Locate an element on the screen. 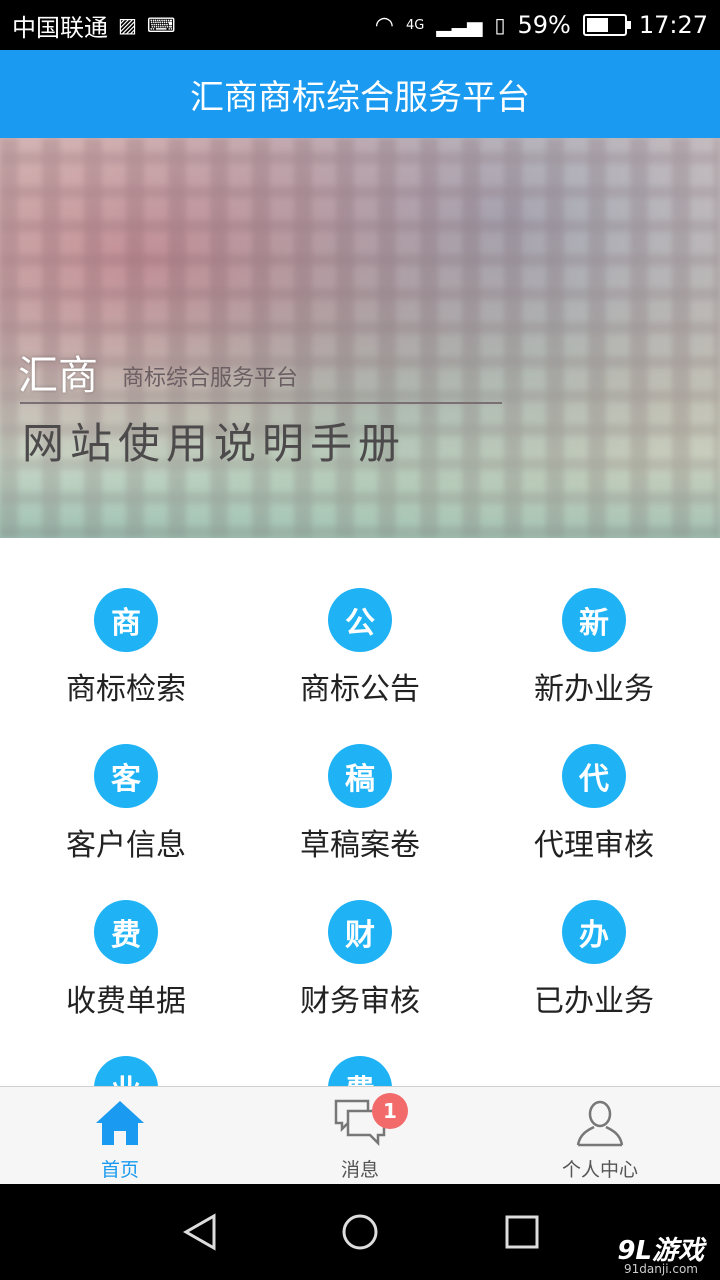 This screenshot has height=1280, width=720. battery-percent: 59% is located at coordinates (544, 25).